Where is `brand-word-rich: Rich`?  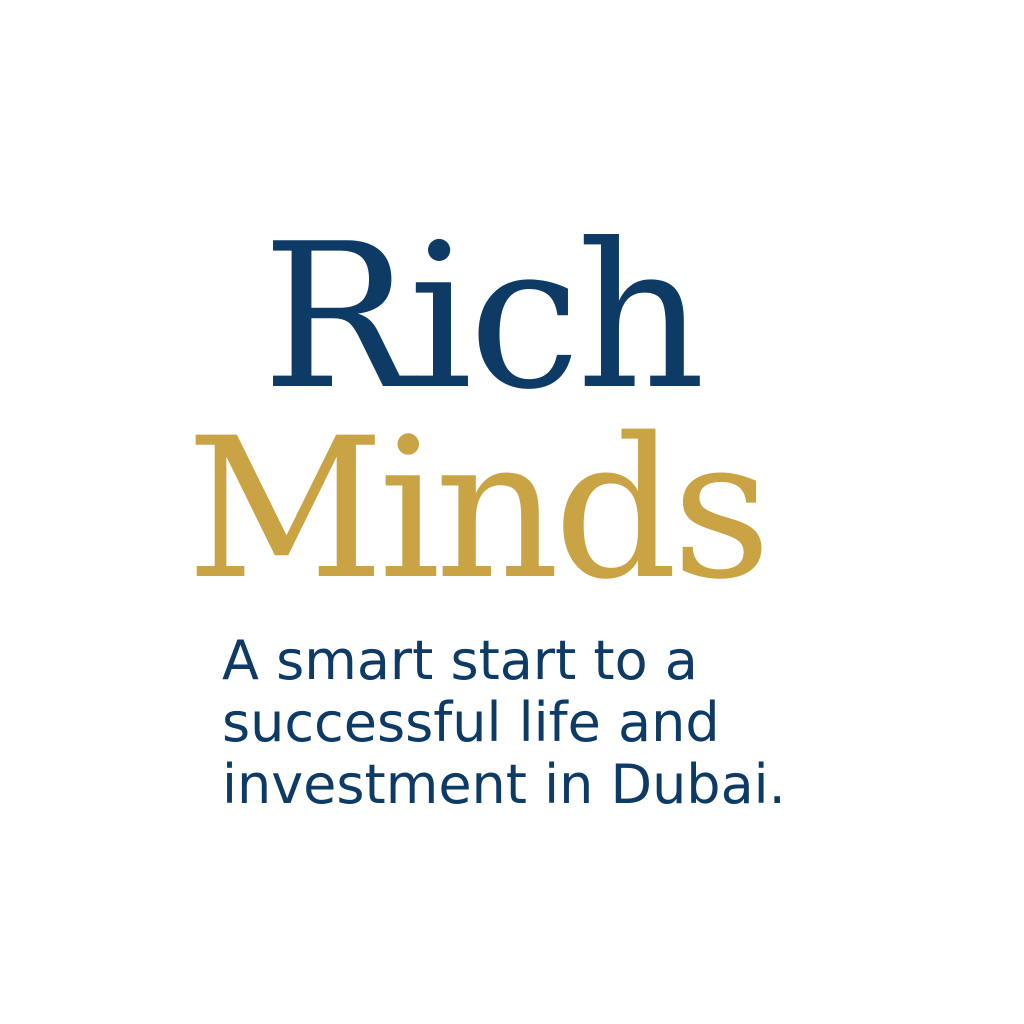
brand-word-rich: Rich is located at coordinates (483, 317).